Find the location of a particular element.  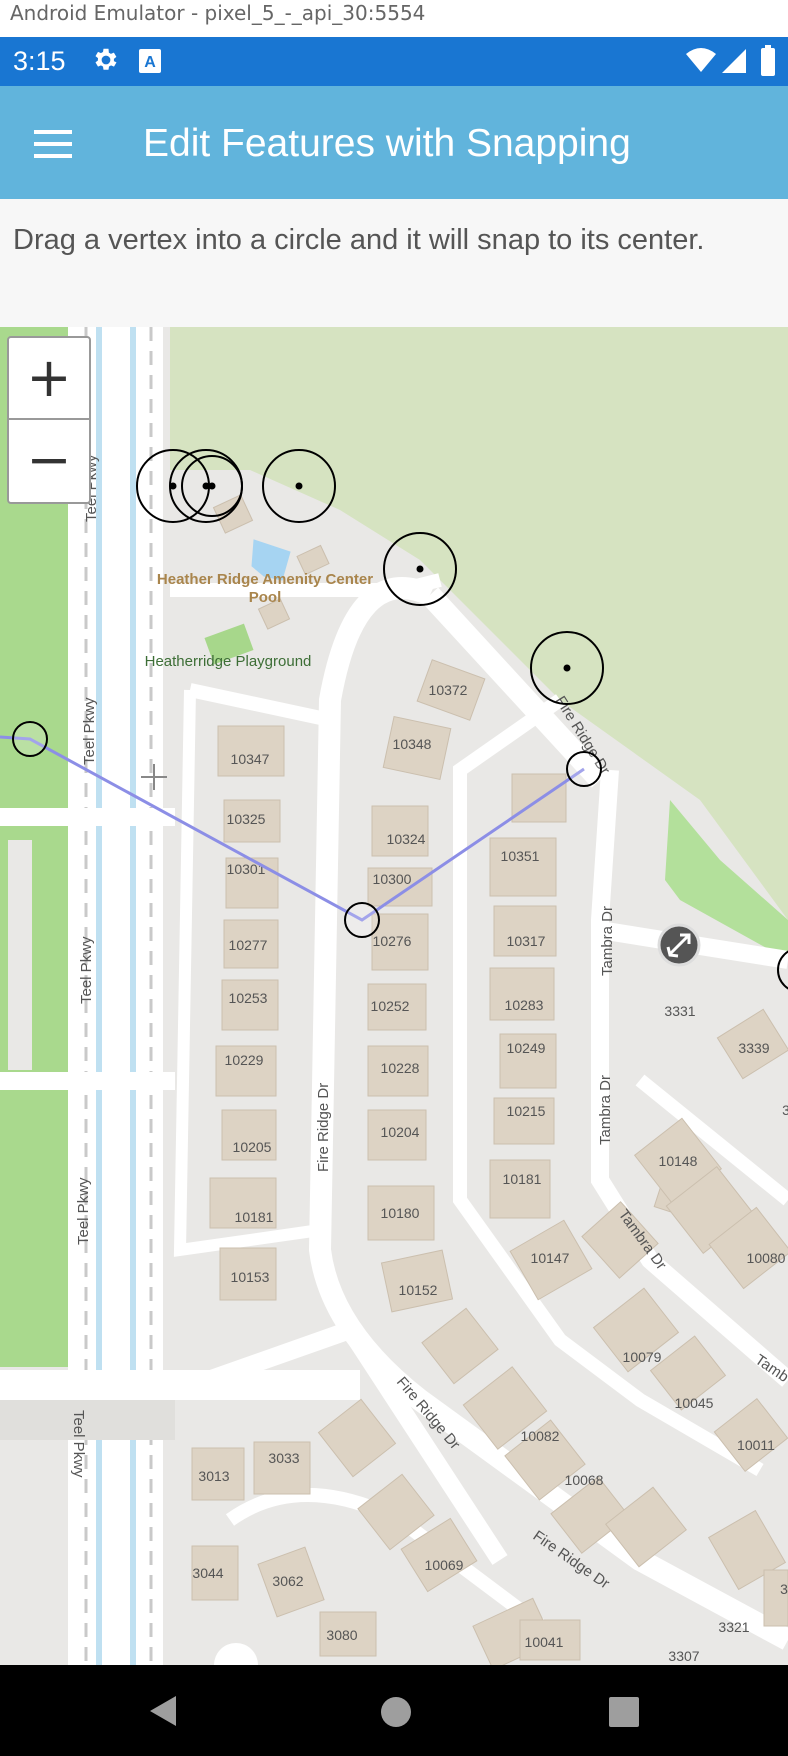

house-number: 10276 is located at coordinates (392, 941).